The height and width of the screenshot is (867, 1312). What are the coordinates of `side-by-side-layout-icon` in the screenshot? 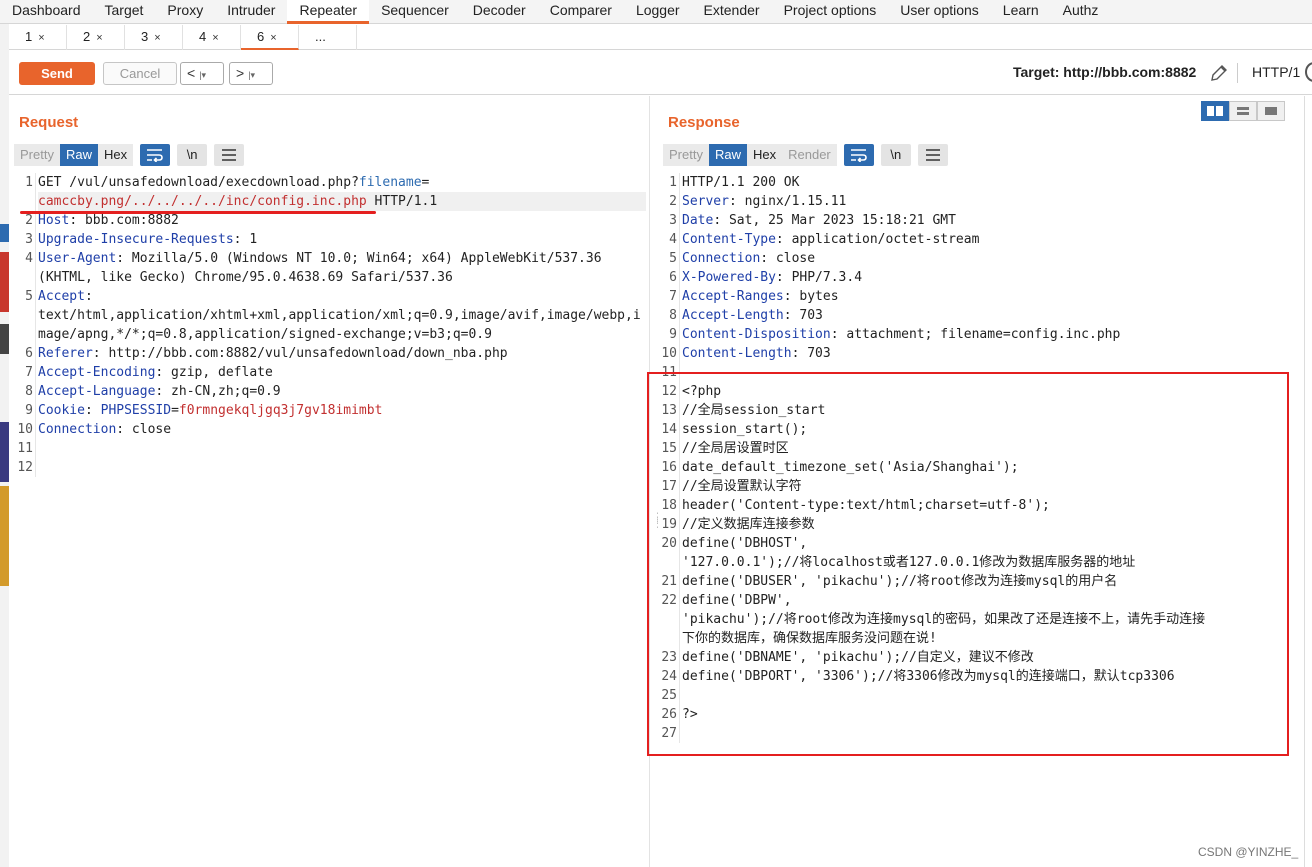 It's located at (1215, 111).